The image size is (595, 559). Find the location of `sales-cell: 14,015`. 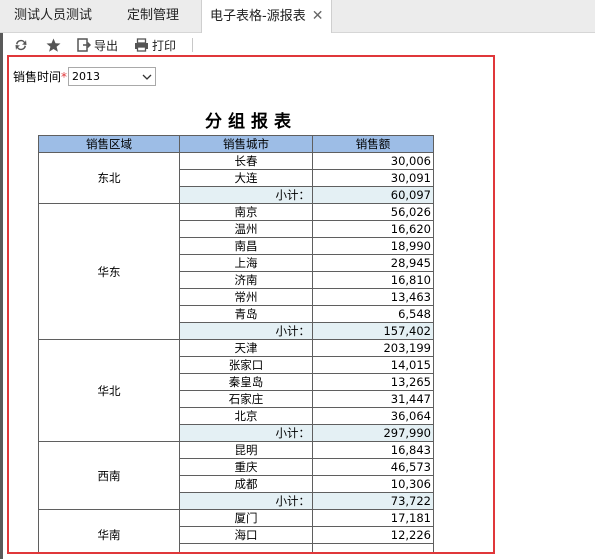

sales-cell: 14,015 is located at coordinates (373, 365).